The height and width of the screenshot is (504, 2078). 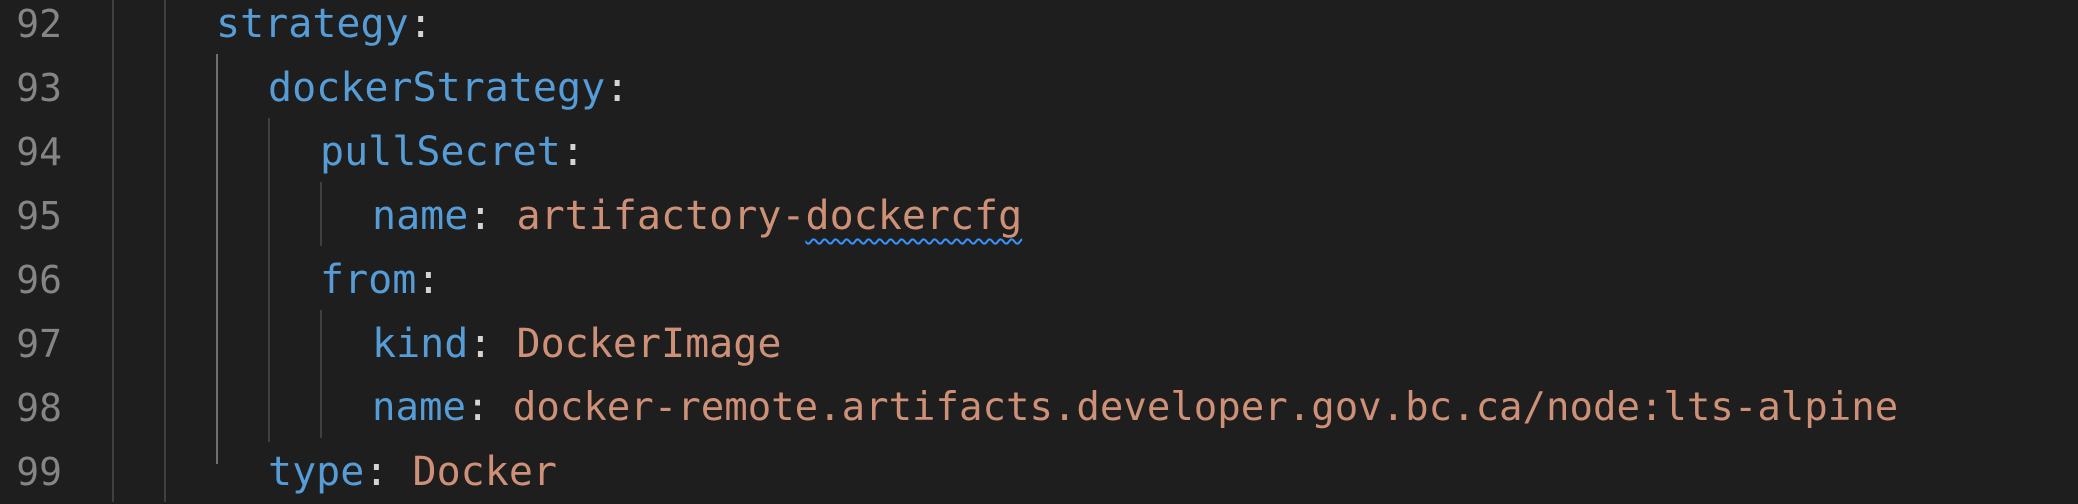 I want to click on yaml-key: dockerStrategy, so click(x=437, y=88).